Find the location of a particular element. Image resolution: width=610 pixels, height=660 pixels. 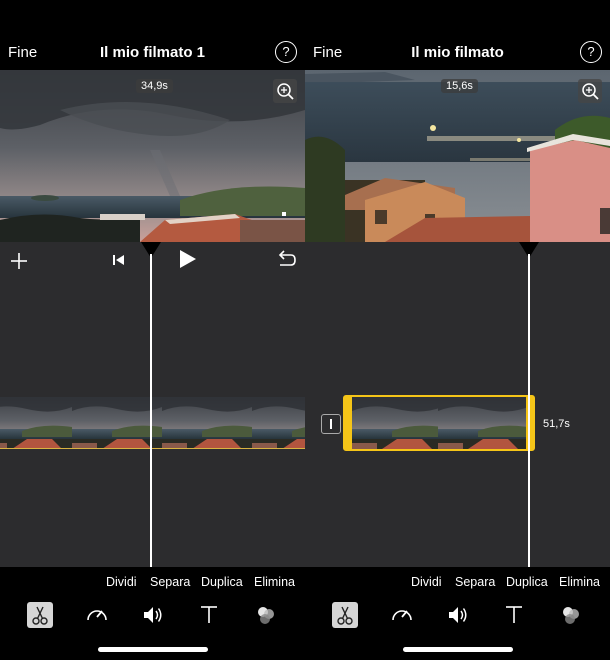

undo-button is located at coordinates (286, 262).